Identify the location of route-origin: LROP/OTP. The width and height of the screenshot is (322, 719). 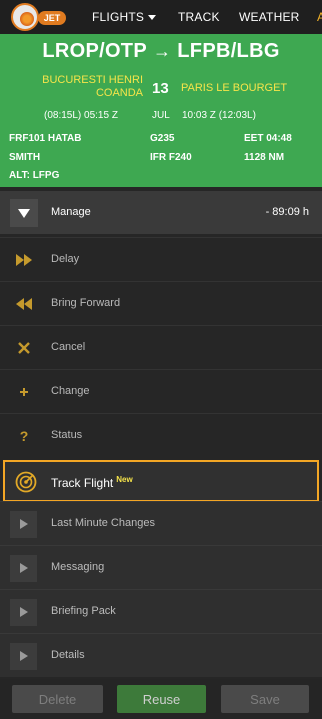
(94, 51).